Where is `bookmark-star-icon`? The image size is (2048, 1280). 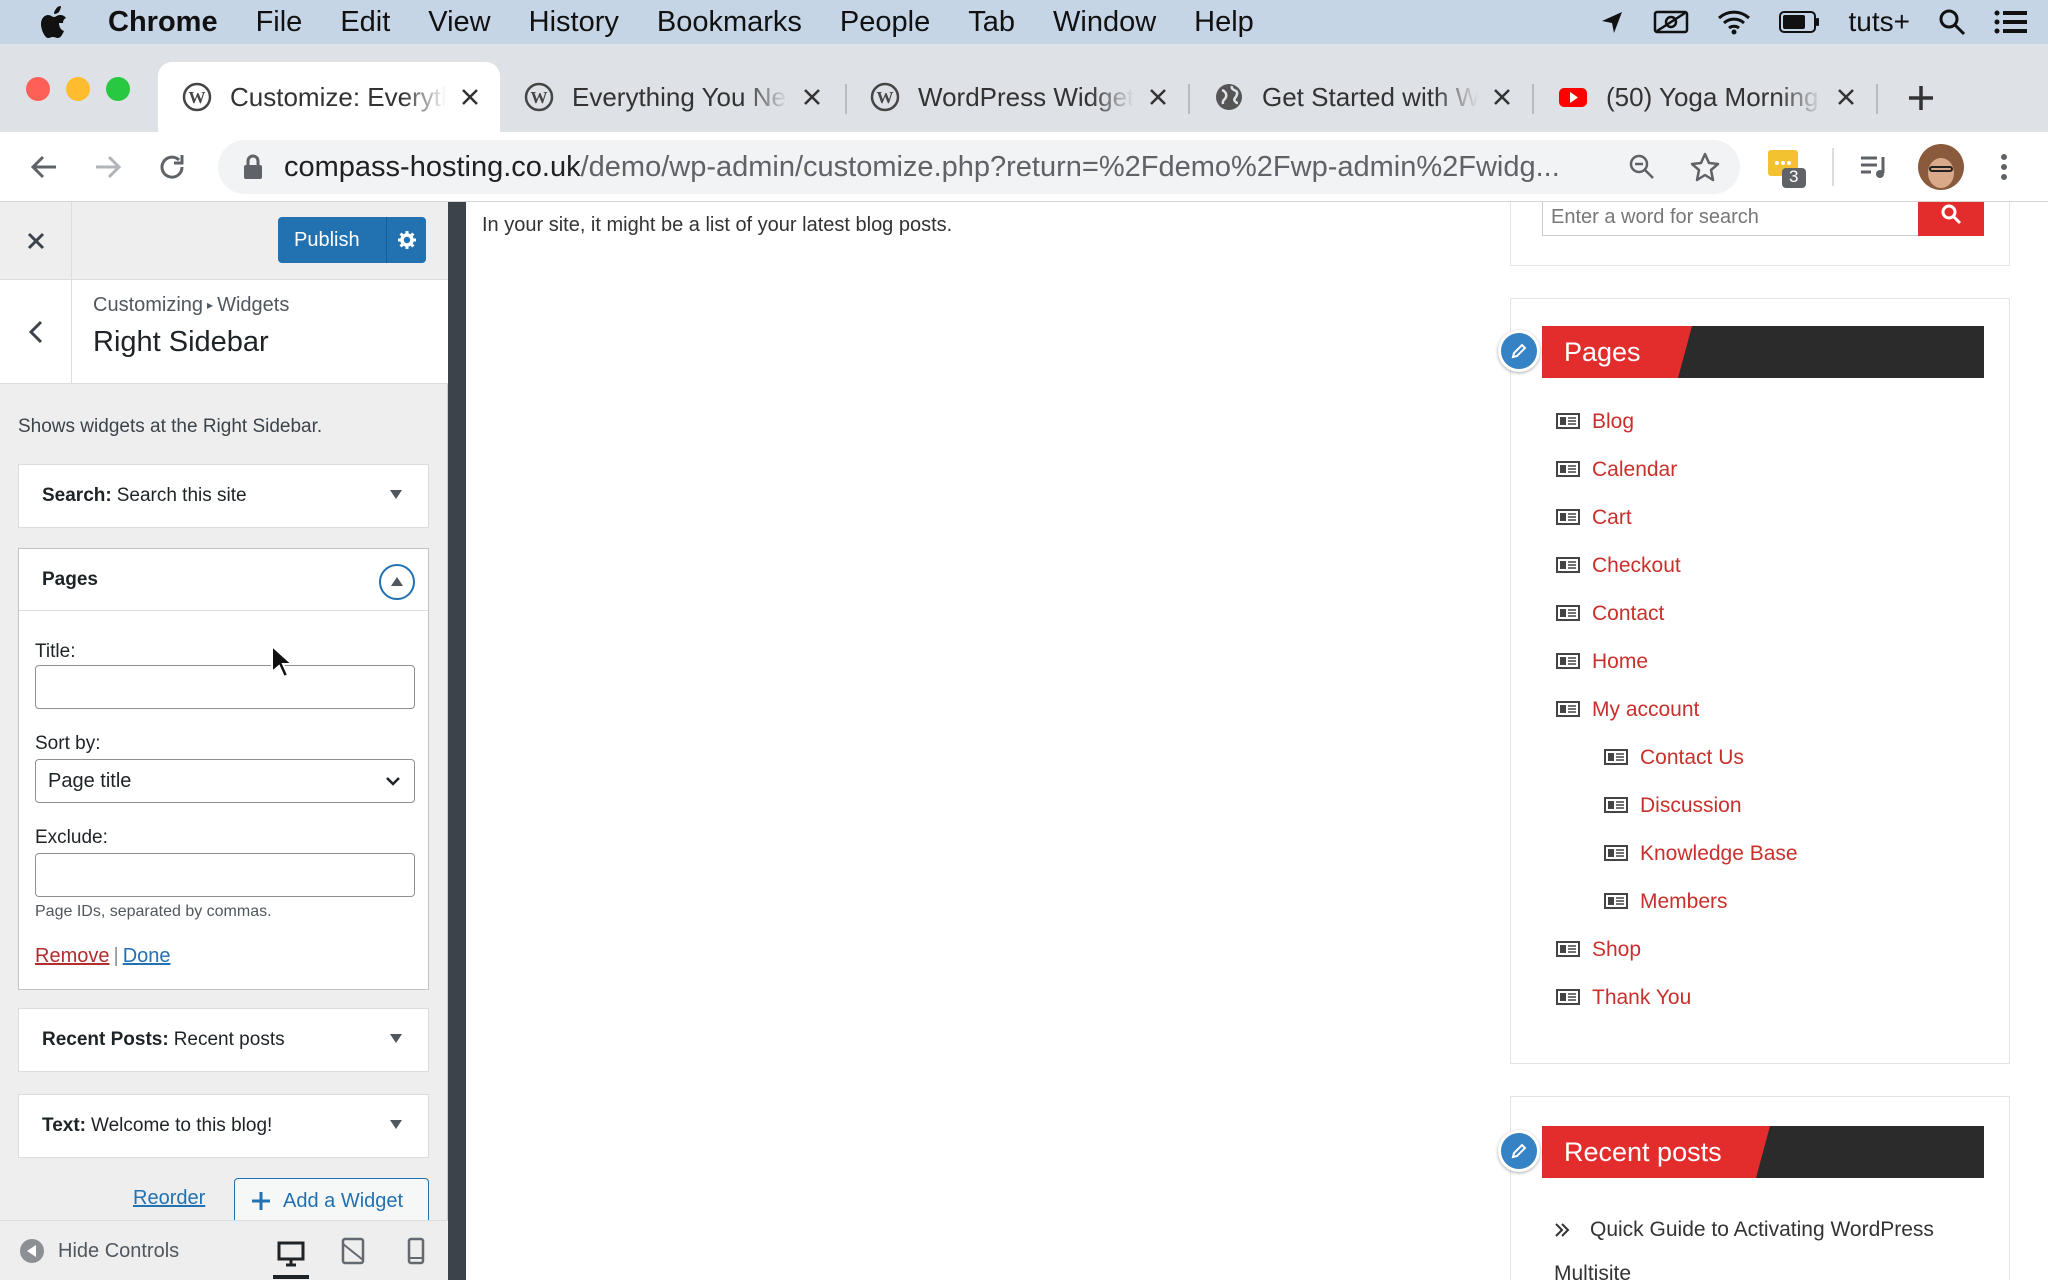 bookmark-star-icon is located at coordinates (1705, 169).